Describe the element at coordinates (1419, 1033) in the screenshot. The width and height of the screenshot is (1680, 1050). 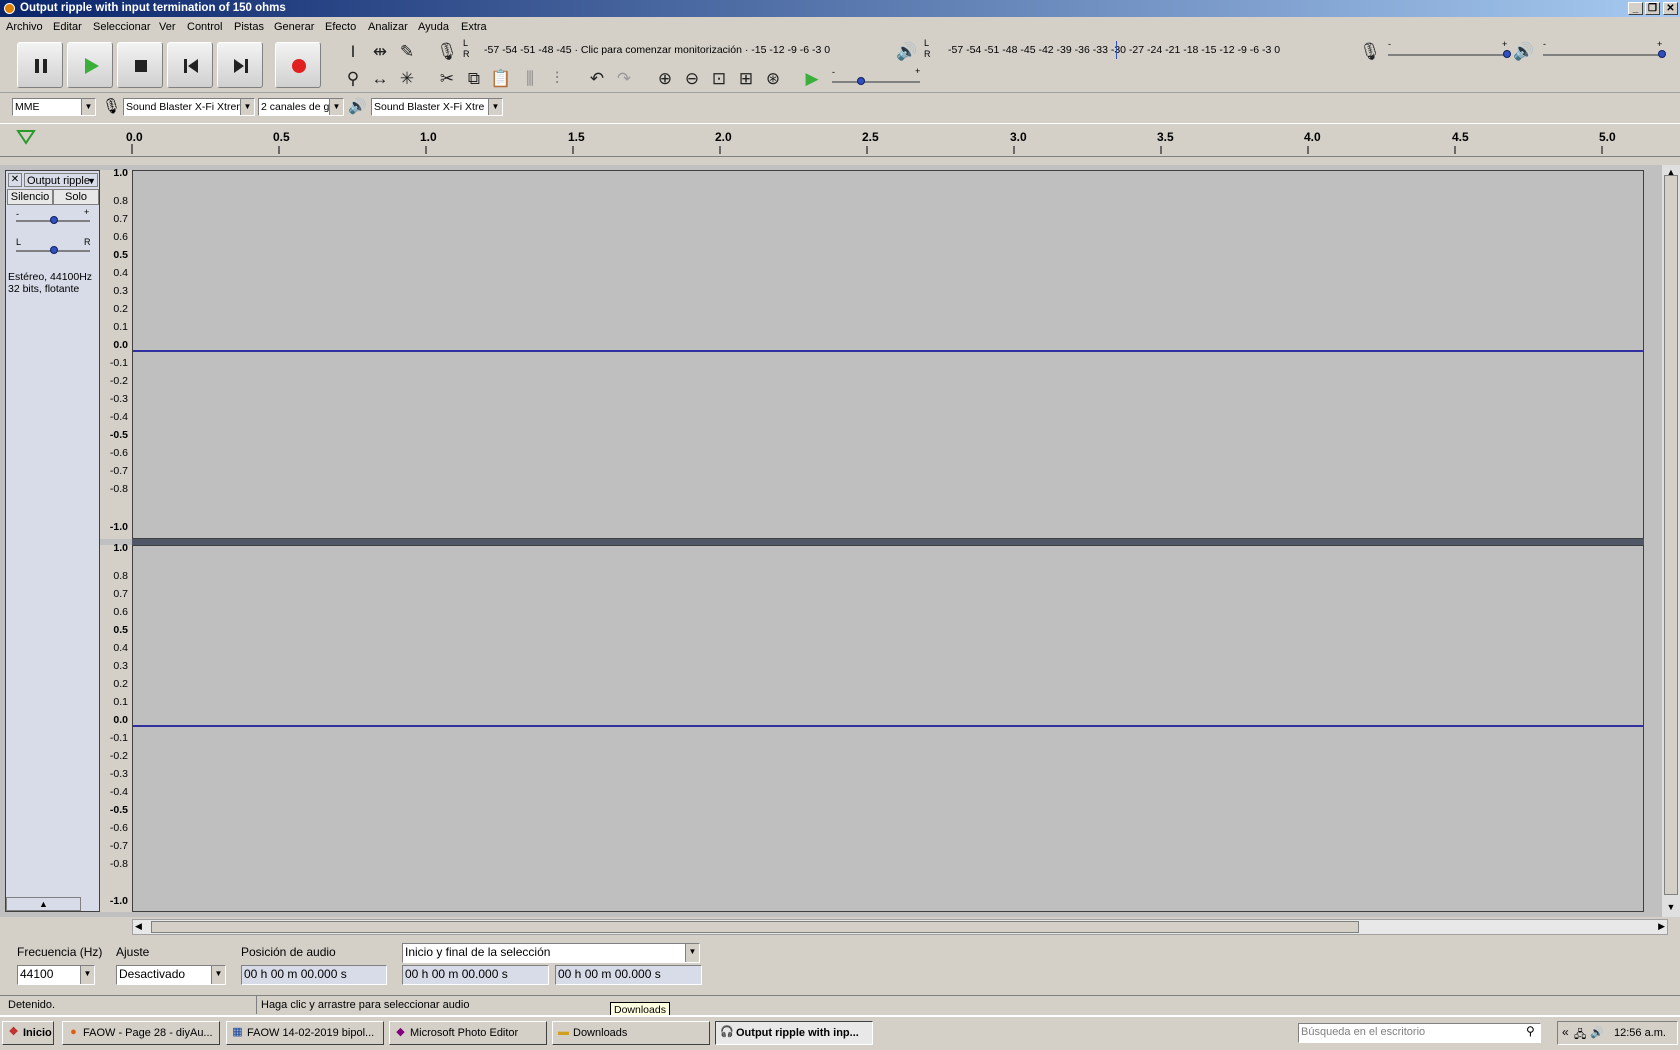
I see `desktop-search-input: Búsqueda en el escritorio` at that location.